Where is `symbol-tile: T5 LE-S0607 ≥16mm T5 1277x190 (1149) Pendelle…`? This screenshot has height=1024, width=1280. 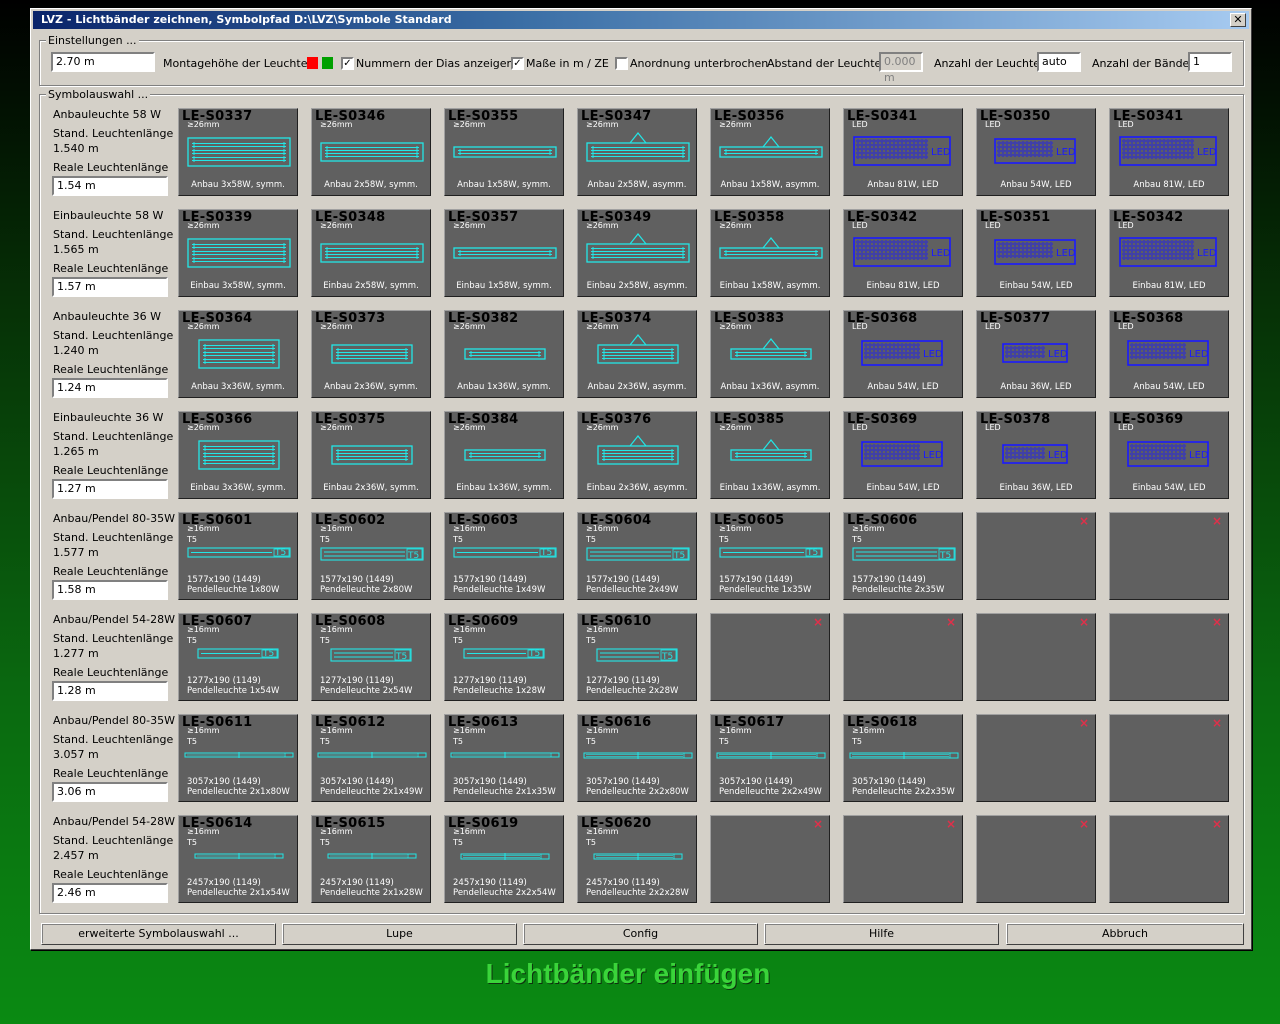 symbol-tile: T5 LE-S0607 ≥16mm T5 1277x190 (1149) Pendelle… is located at coordinates (238, 657).